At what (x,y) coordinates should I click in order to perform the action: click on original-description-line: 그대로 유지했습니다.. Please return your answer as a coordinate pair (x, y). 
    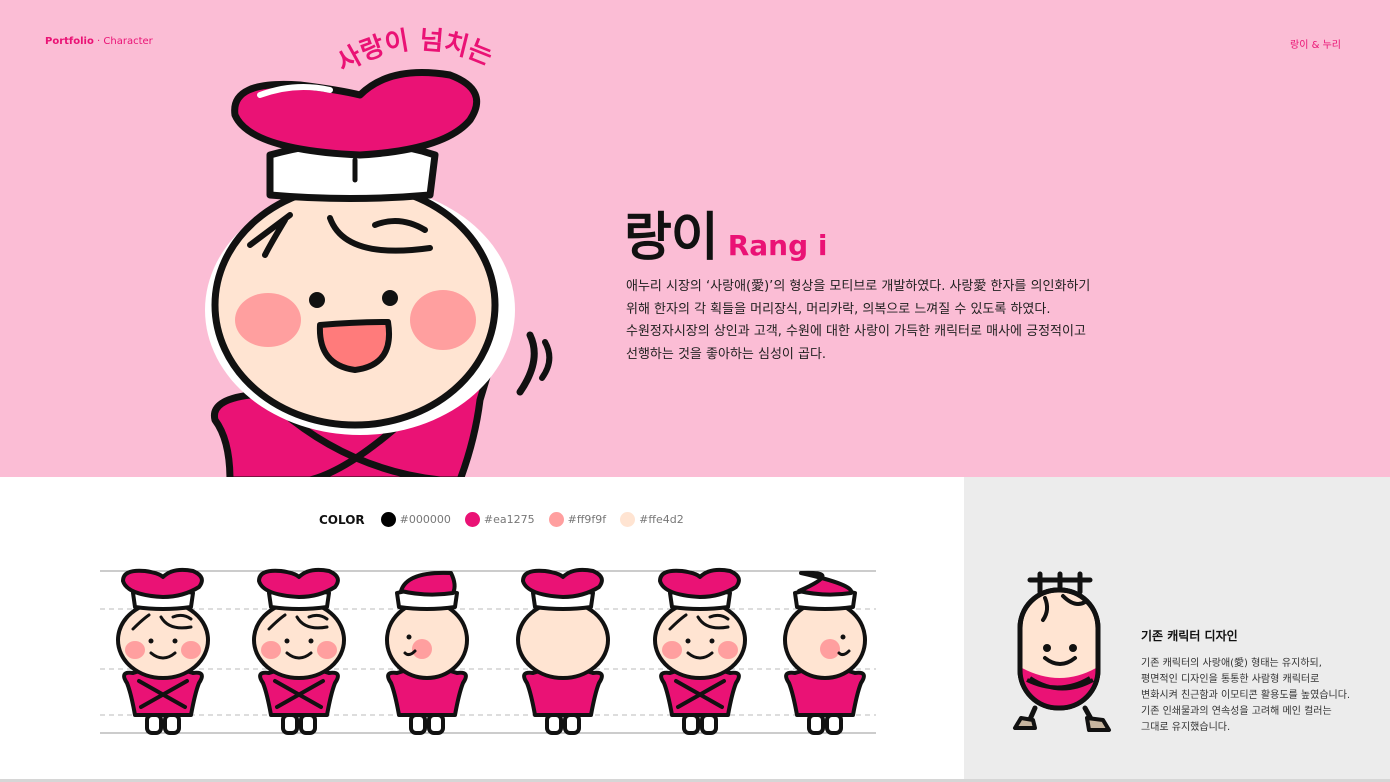
    Looking at the image, I should click on (1186, 727).